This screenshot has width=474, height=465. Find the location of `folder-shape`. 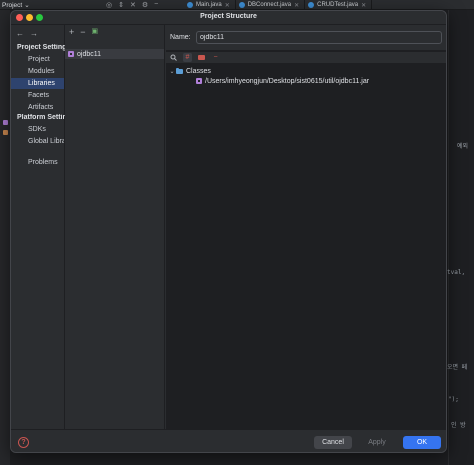

folder-shape is located at coordinates (201, 57).